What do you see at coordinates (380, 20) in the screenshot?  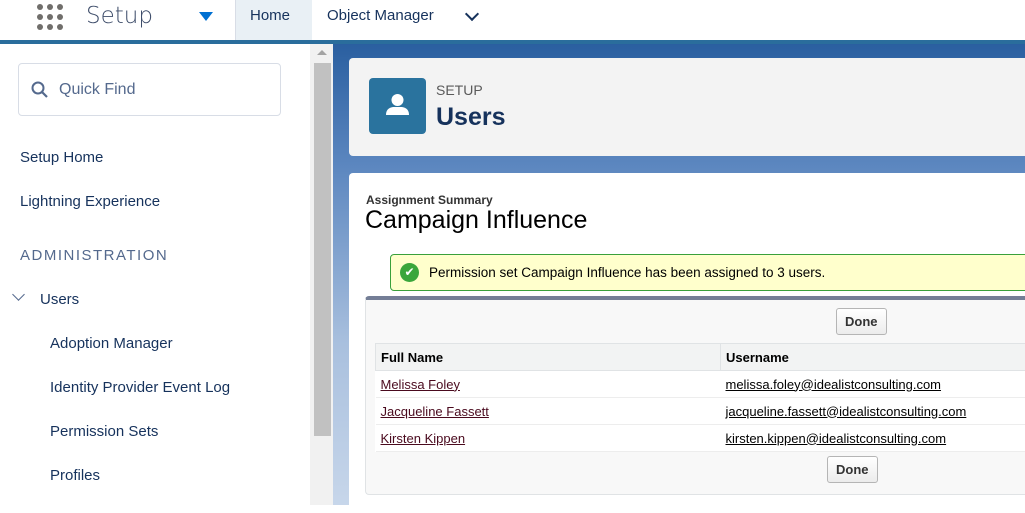 I see `tab-object-manager: Object Manager` at bounding box center [380, 20].